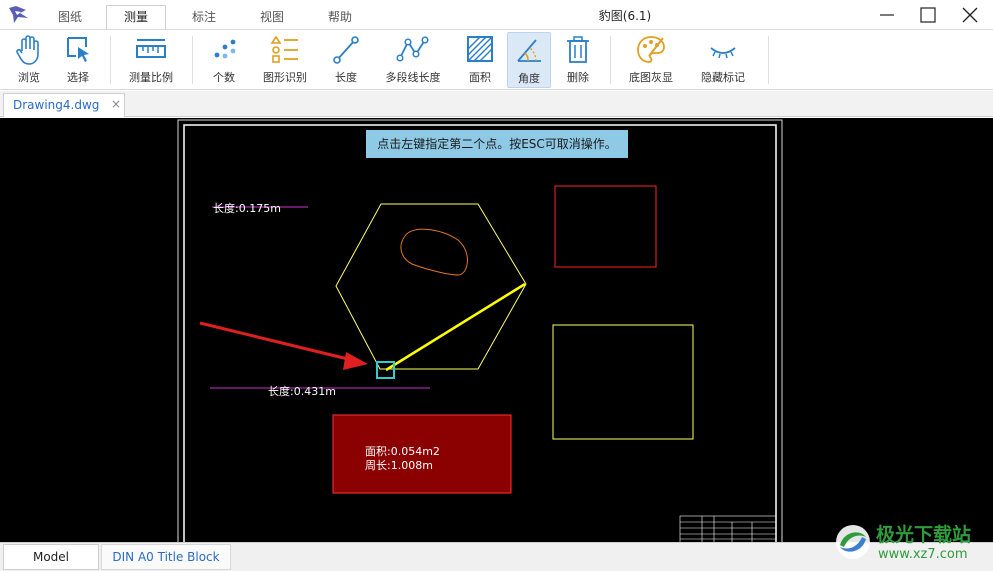  Describe the element at coordinates (455, 327) in the screenshot. I see `angle-measure-line` at that location.